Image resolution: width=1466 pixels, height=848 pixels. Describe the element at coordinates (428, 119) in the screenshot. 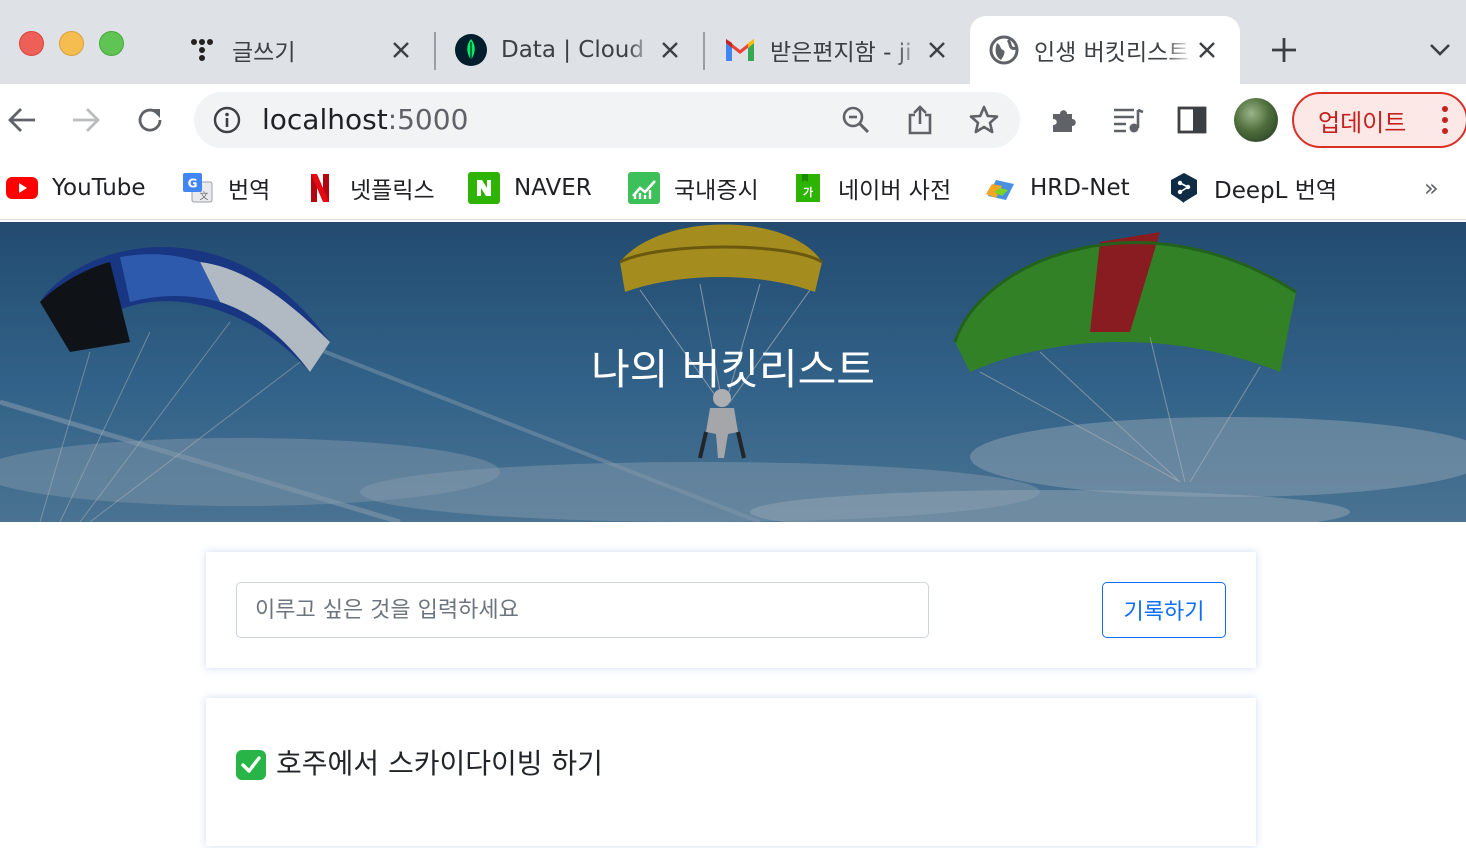

I see `url-port: :5000` at that location.